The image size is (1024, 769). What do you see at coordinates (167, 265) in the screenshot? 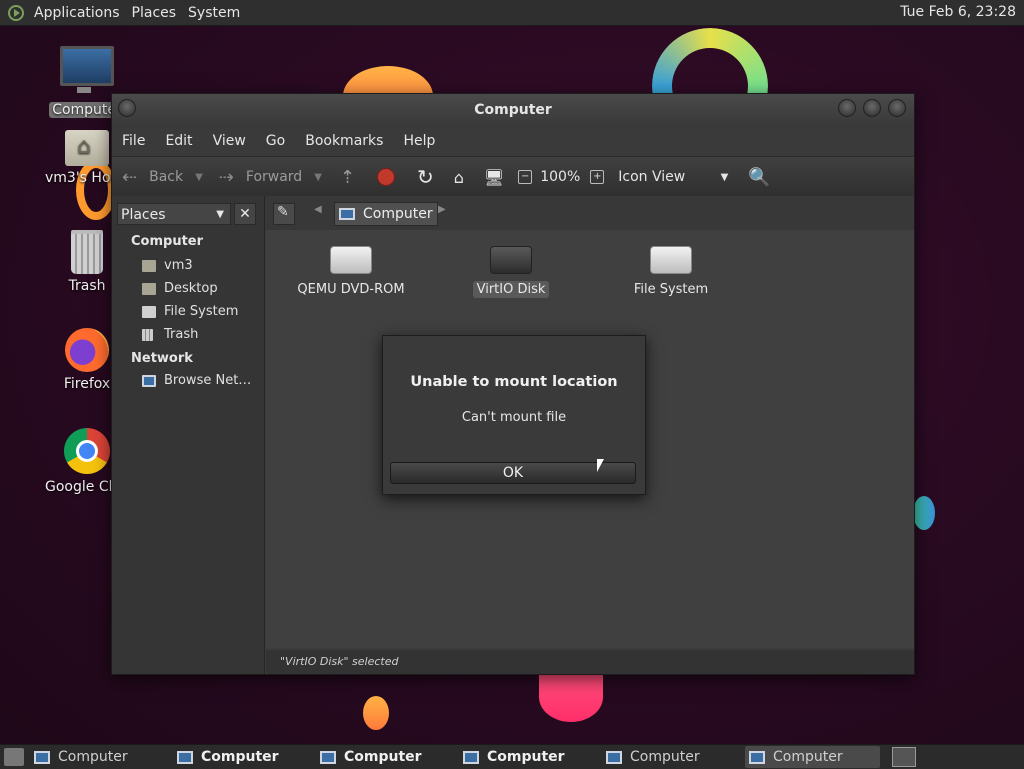
I see `sidebar-item-vm3: vm3` at bounding box center [167, 265].